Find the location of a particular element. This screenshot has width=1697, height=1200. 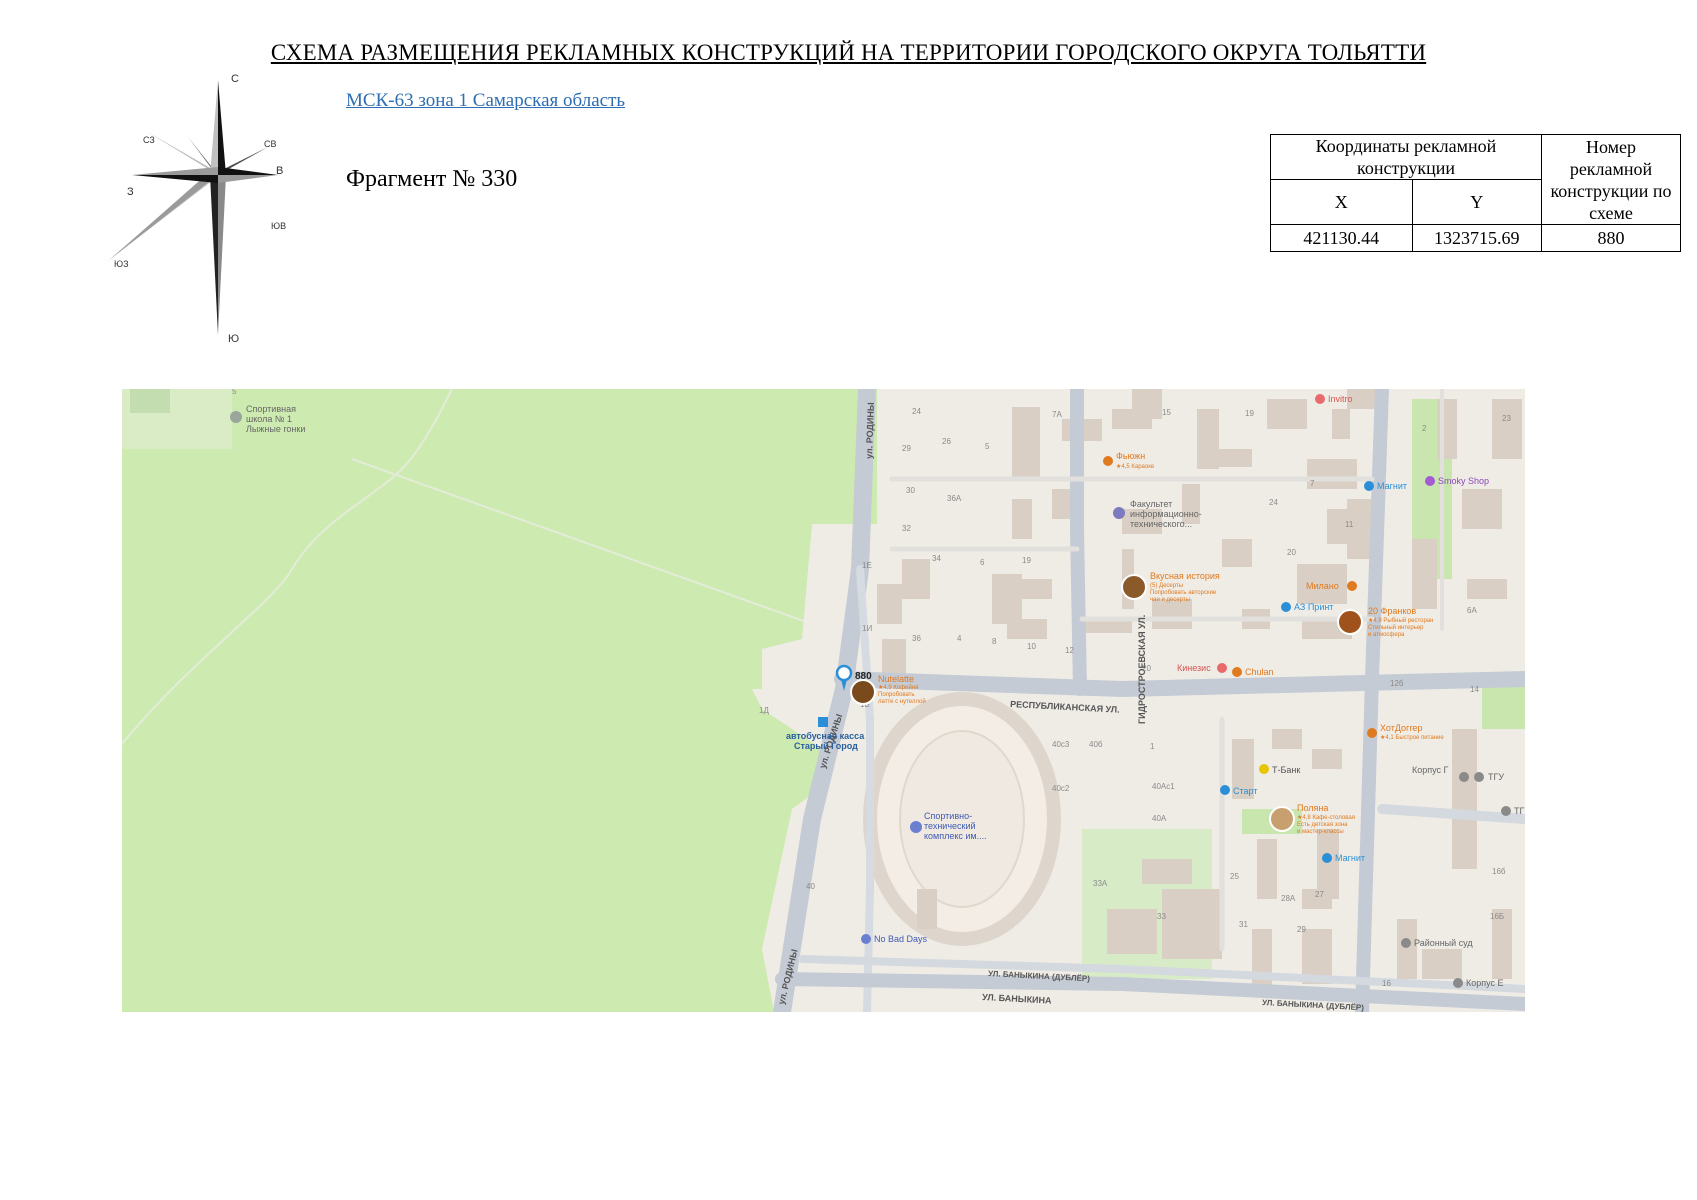

house-number-label: 10 is located at coordinates (1031, 646).